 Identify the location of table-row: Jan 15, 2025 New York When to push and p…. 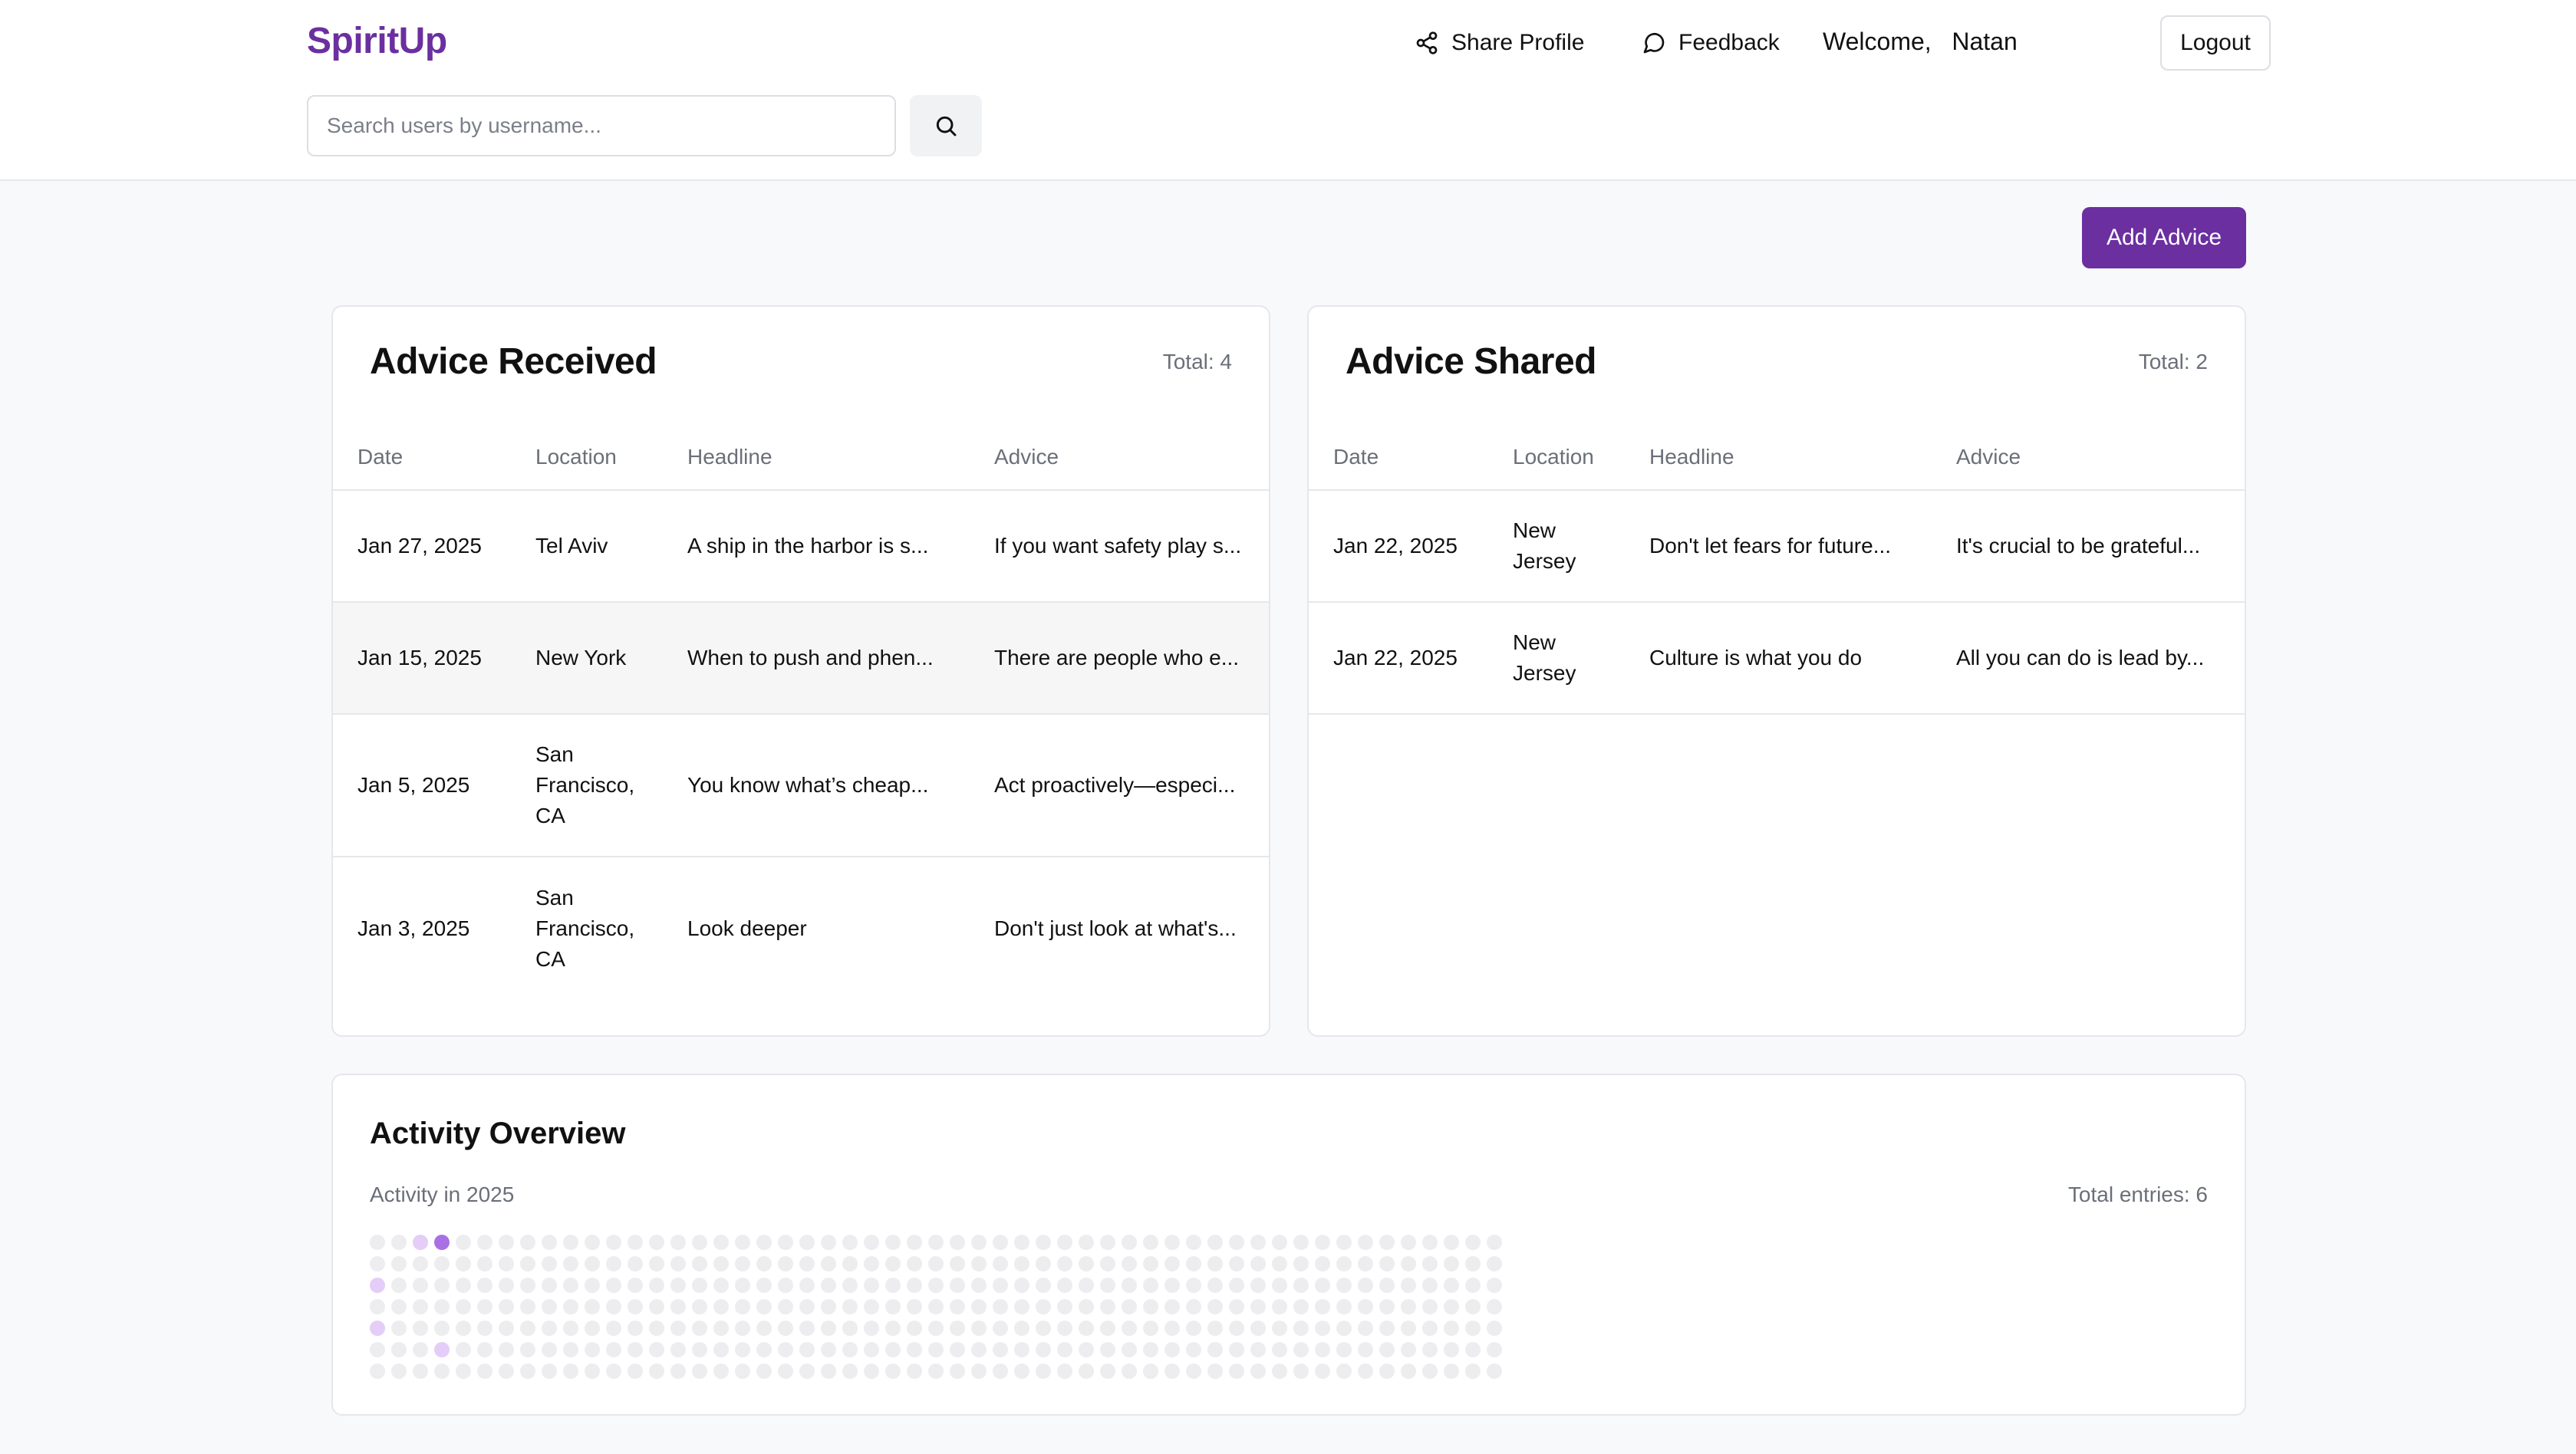
(801, 659).